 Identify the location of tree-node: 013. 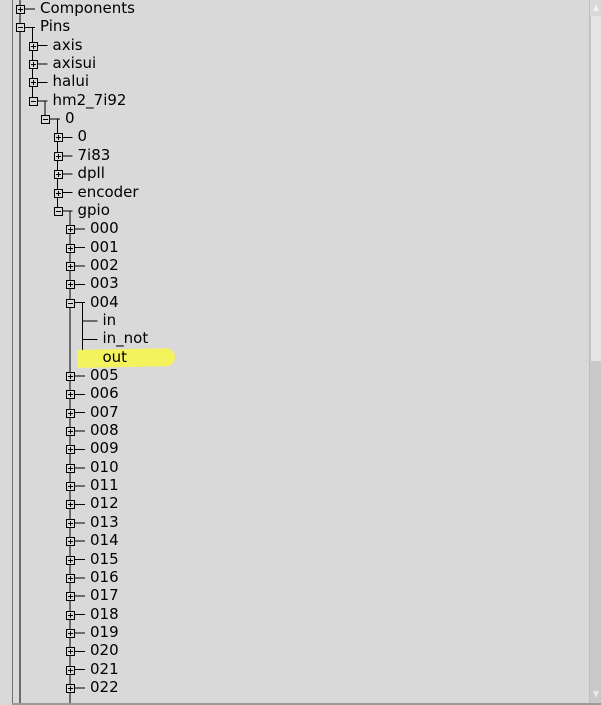
(104, 522).